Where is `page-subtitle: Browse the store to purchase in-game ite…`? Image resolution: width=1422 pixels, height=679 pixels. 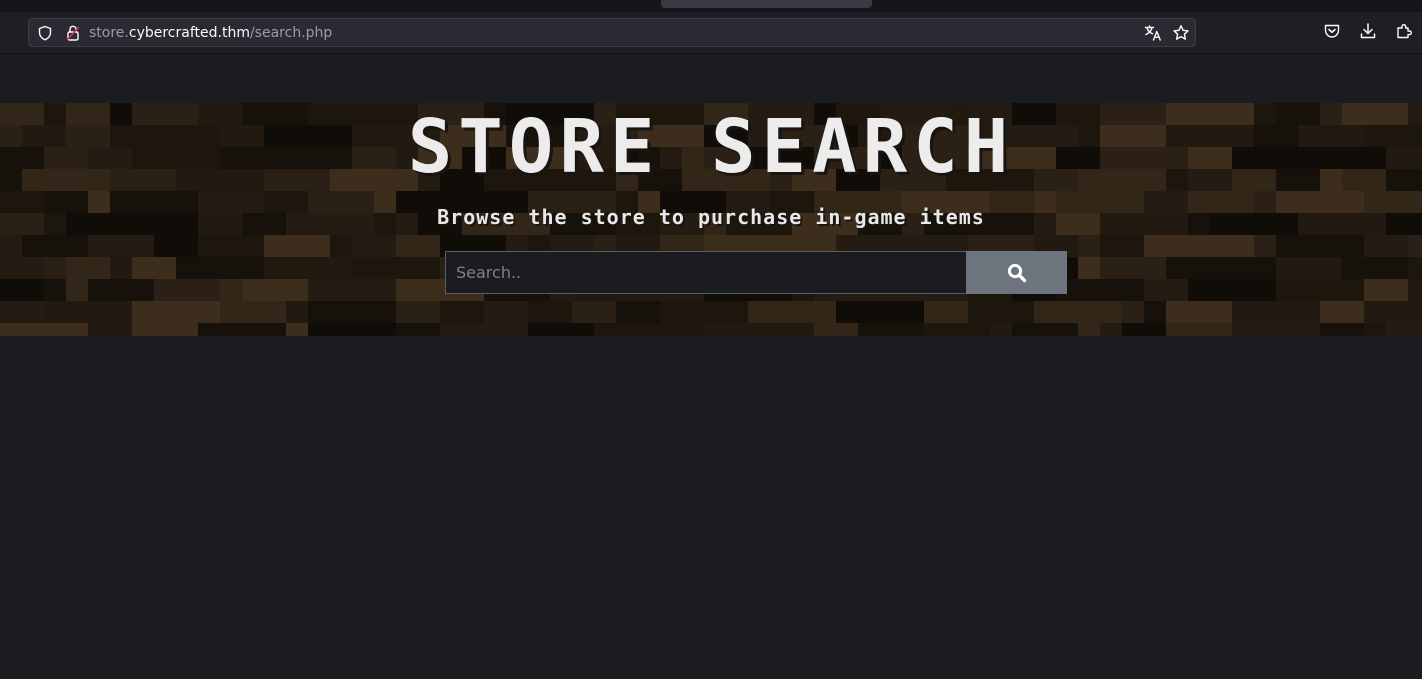 page-subtitle: Browse the store to purchase in-game ite… is located at coordinates (711, 217).